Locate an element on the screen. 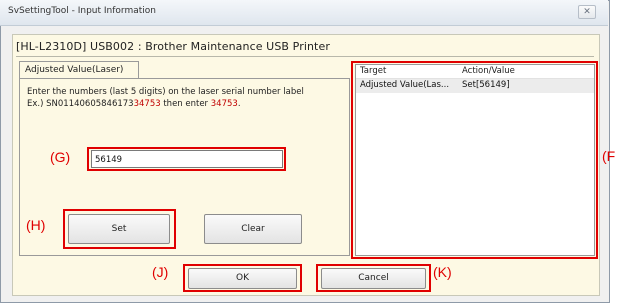 The height and width of the screenshot is (303, 619). callout-f: (F is located at coordinates (609, 156).